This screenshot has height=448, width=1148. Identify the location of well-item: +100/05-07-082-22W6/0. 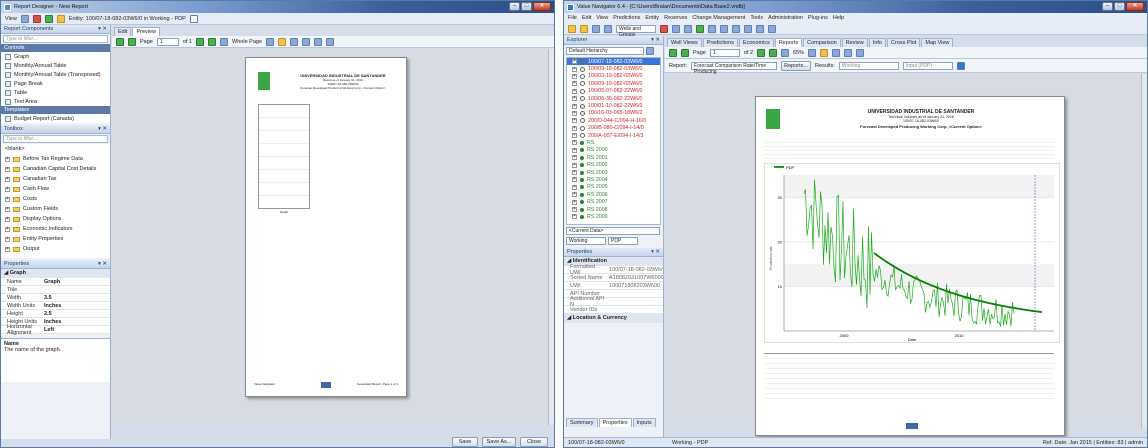
(613, 91).